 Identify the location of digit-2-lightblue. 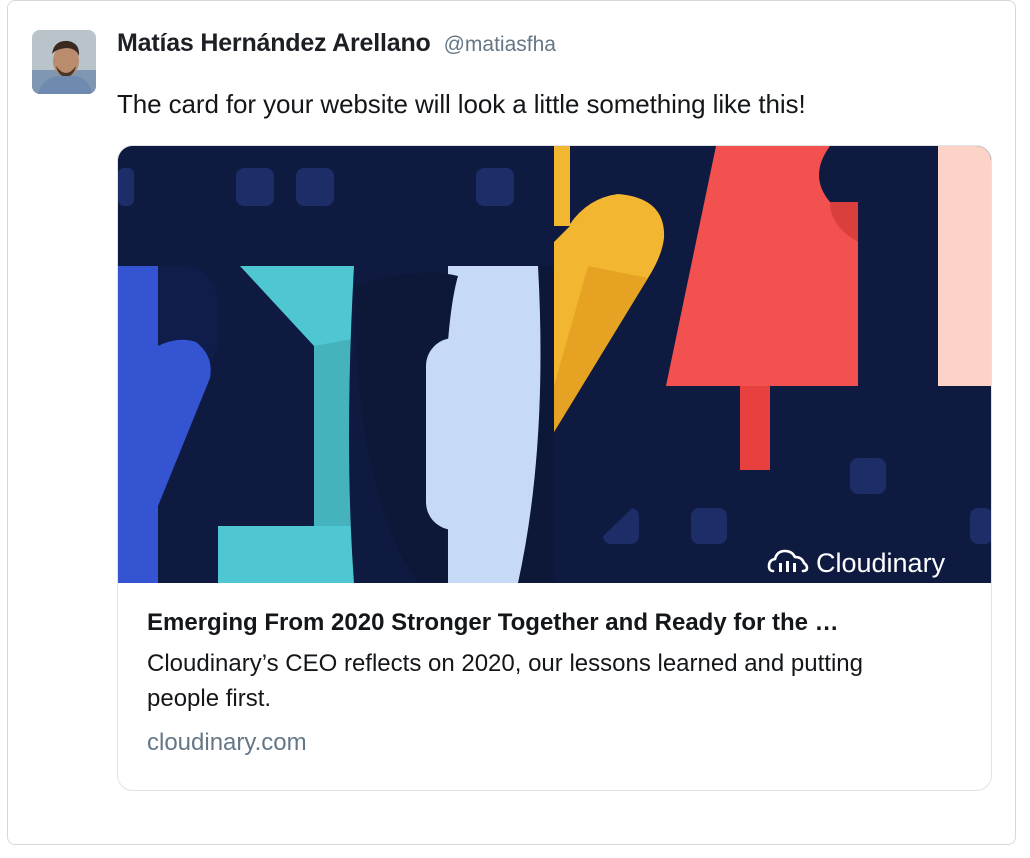
(453, 424).